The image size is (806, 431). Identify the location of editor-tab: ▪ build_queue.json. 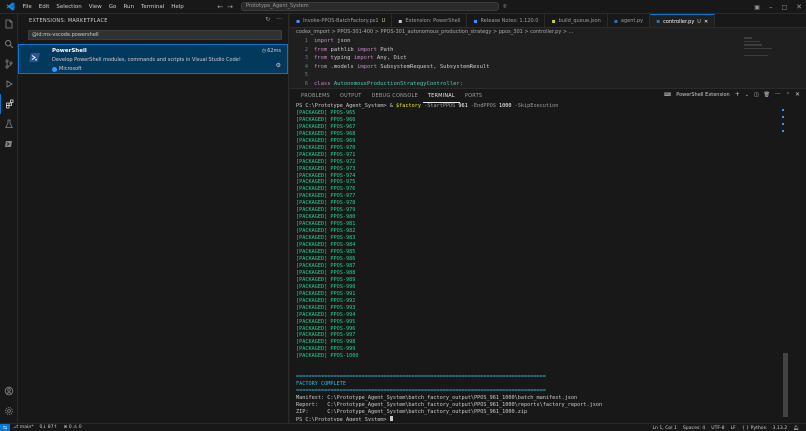
(576, 20).